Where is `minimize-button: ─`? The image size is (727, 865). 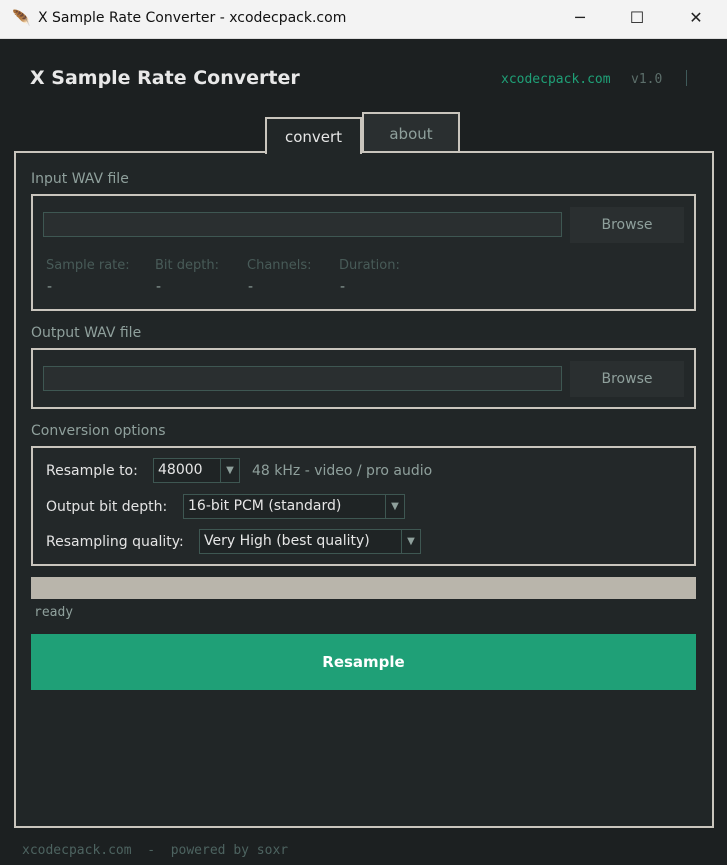 minimize-button: ─ is located at coordinates (580, 17).